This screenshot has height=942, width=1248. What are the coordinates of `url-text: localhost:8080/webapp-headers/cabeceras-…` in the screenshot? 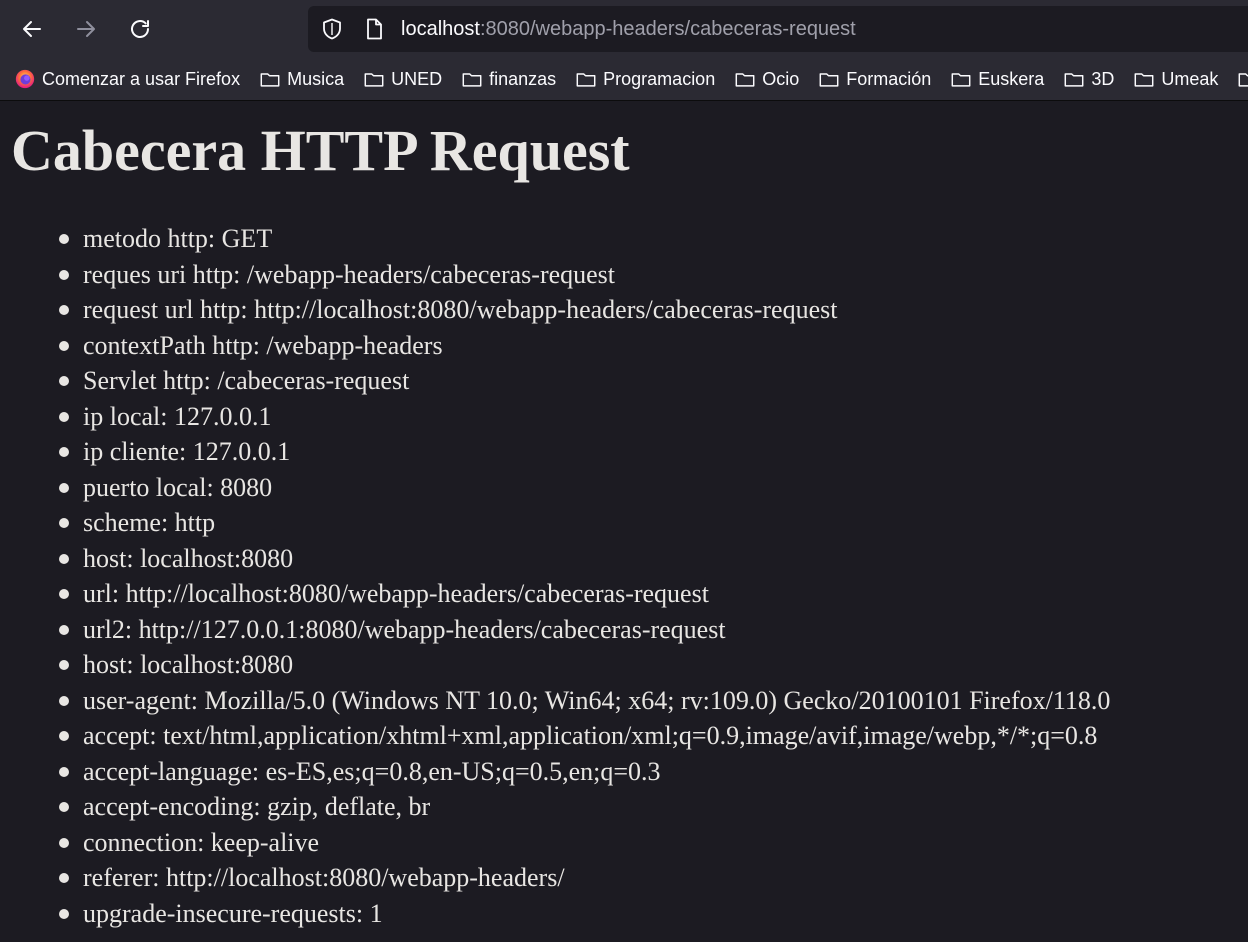 It's located at (628, 29).